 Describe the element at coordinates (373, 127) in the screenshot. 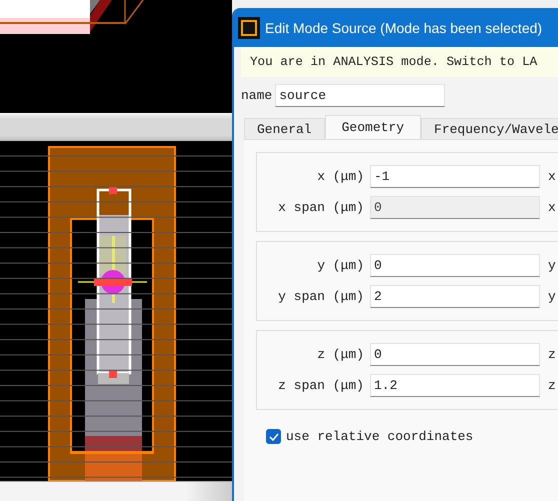

I see `tab: Geometry` at that location.